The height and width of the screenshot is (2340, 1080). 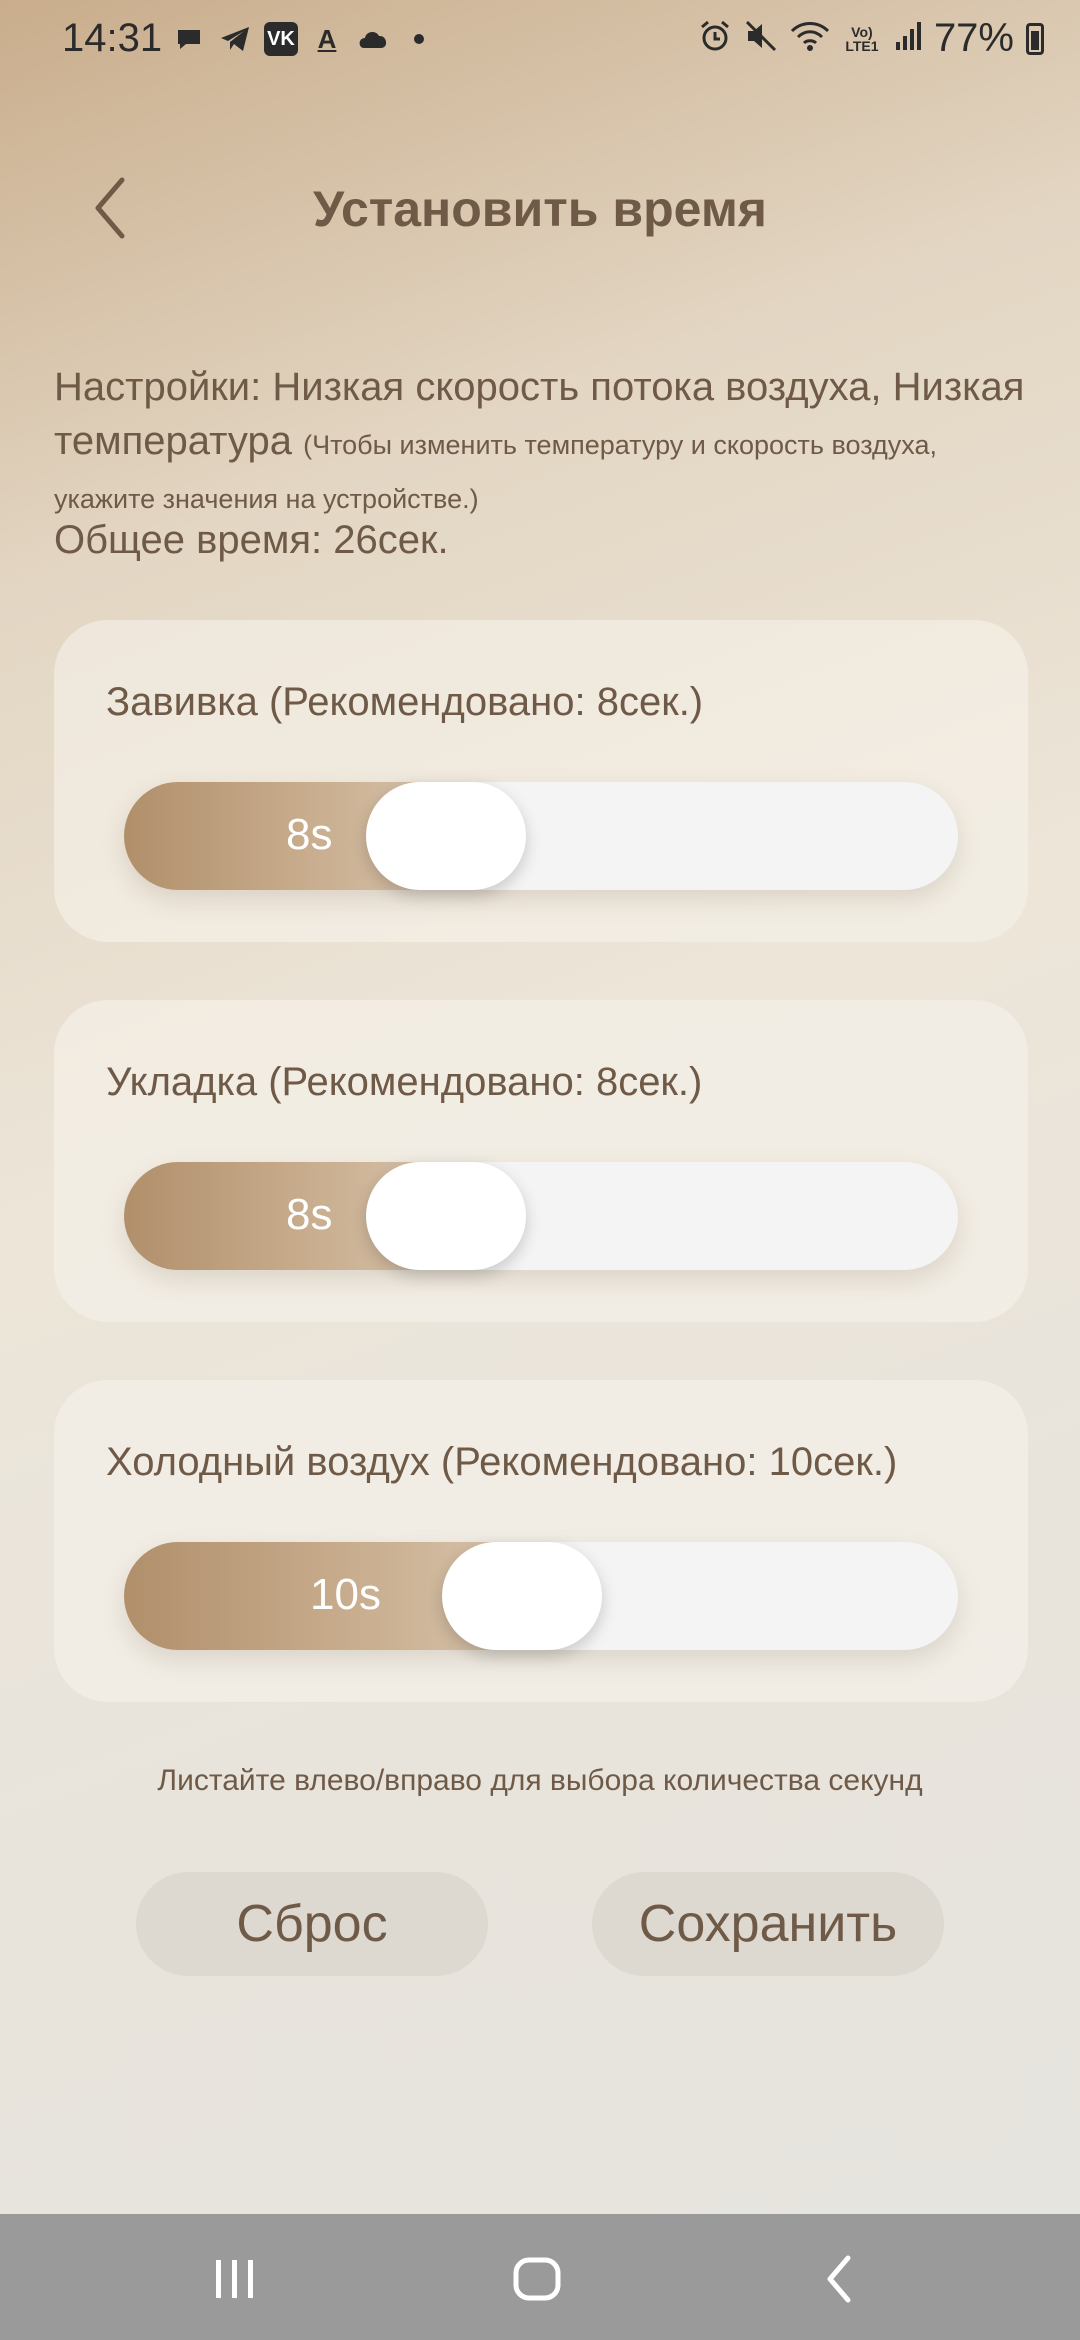 I want to click on battery-percent: 77%, so click(x=973, y=38).